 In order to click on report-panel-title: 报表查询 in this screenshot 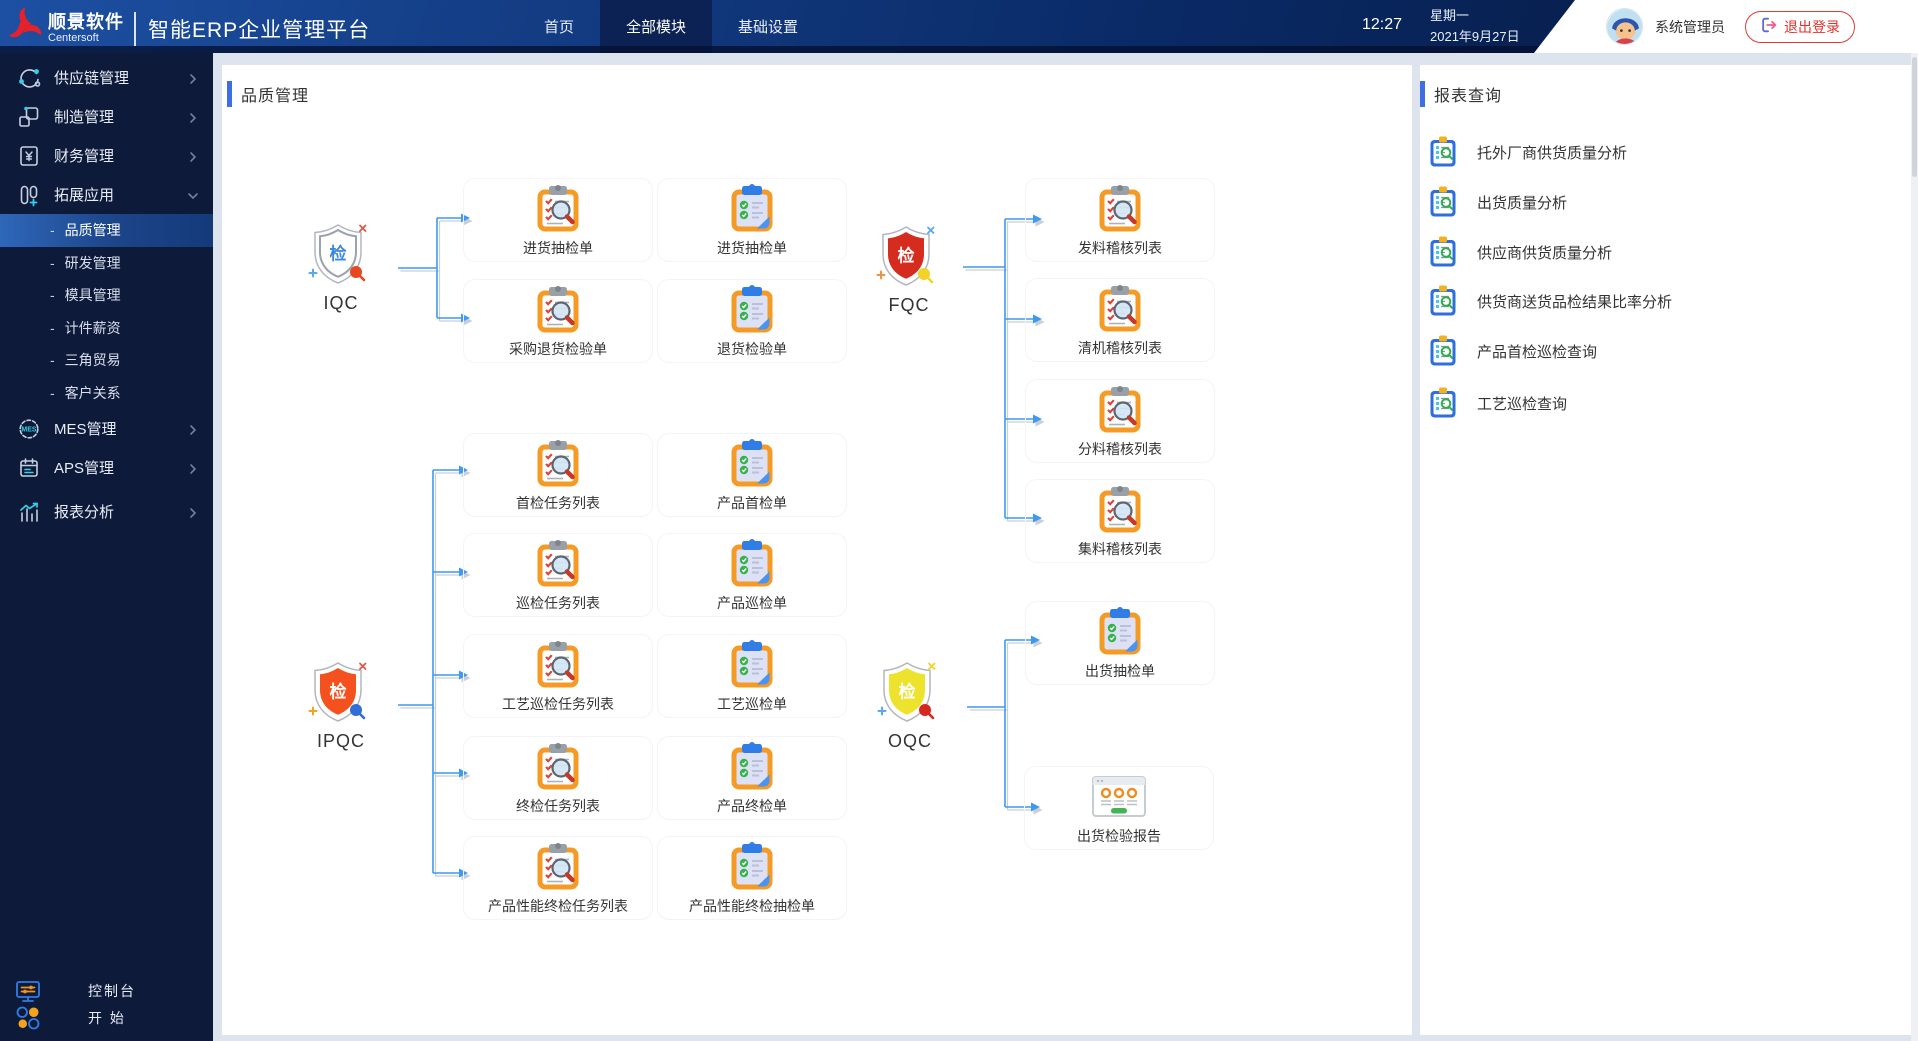, I will do `click(1468, 96)`.